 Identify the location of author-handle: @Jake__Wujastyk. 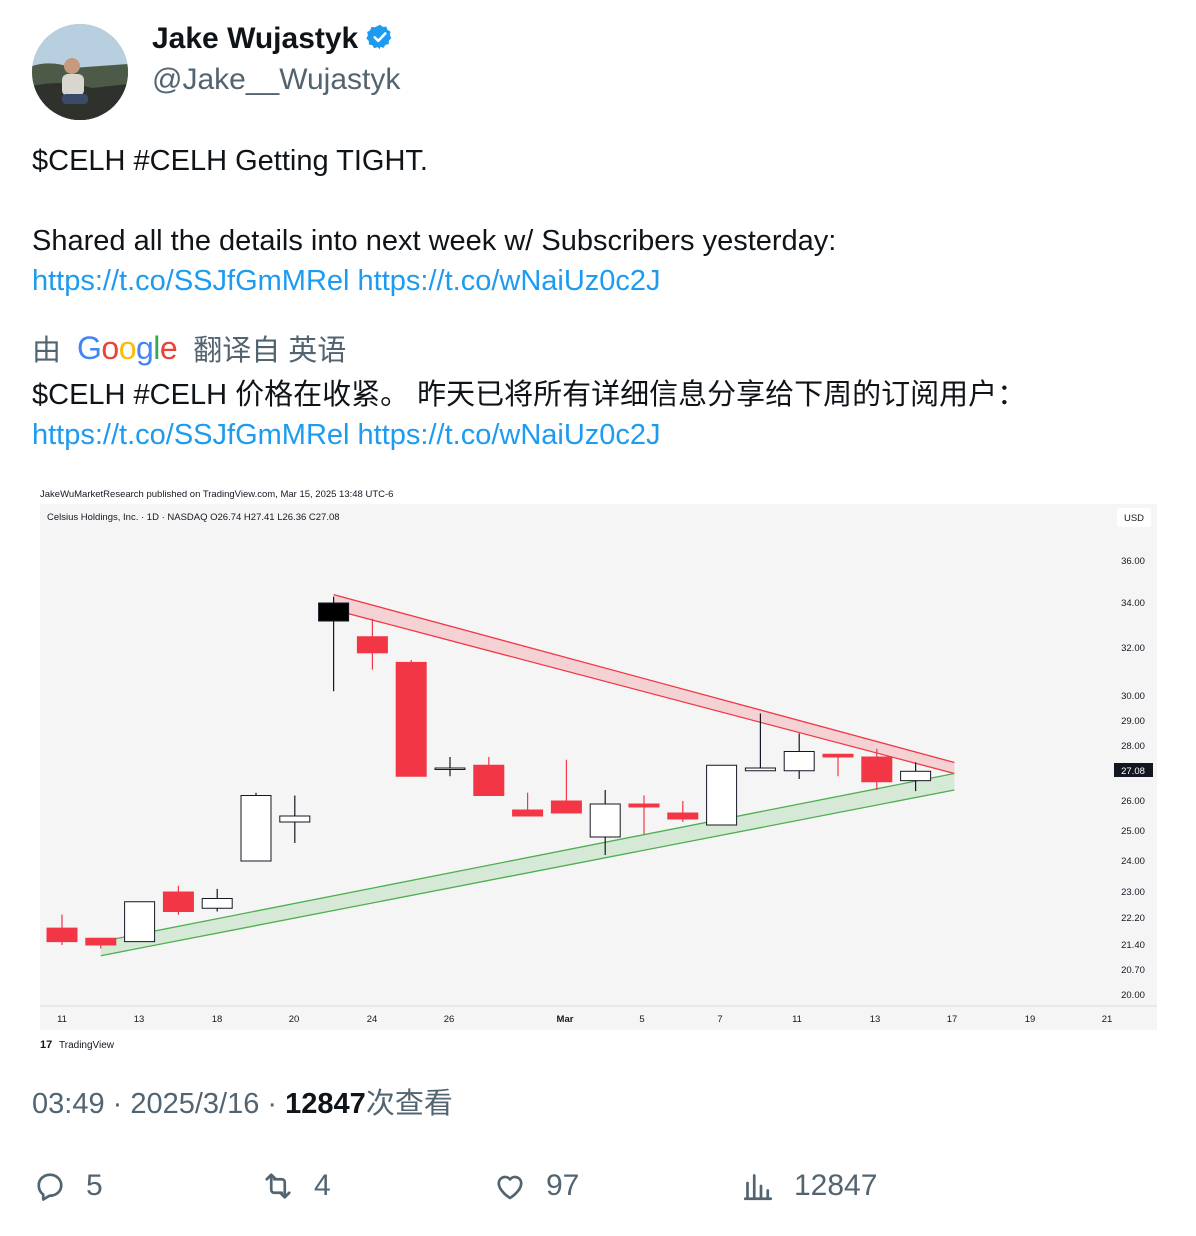
(276, 80).